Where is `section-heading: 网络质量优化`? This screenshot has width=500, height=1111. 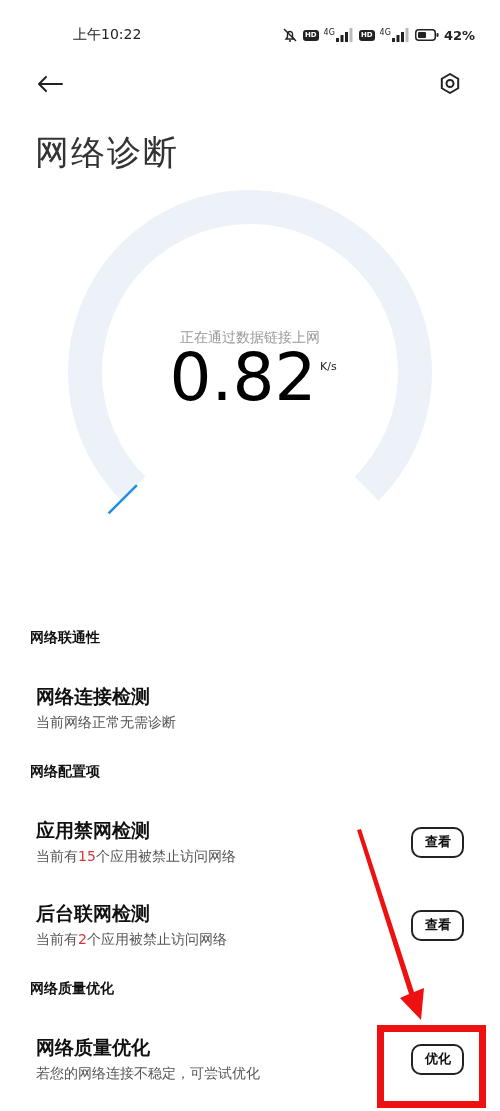 section-heading: 网络质量优化 is located at coordinates (72, 988).